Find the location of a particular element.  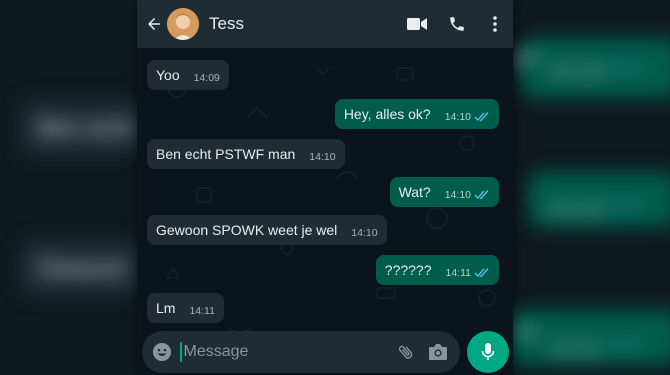

outgoing-message: Wat? 14:10 is located at coordinates (444, 192).